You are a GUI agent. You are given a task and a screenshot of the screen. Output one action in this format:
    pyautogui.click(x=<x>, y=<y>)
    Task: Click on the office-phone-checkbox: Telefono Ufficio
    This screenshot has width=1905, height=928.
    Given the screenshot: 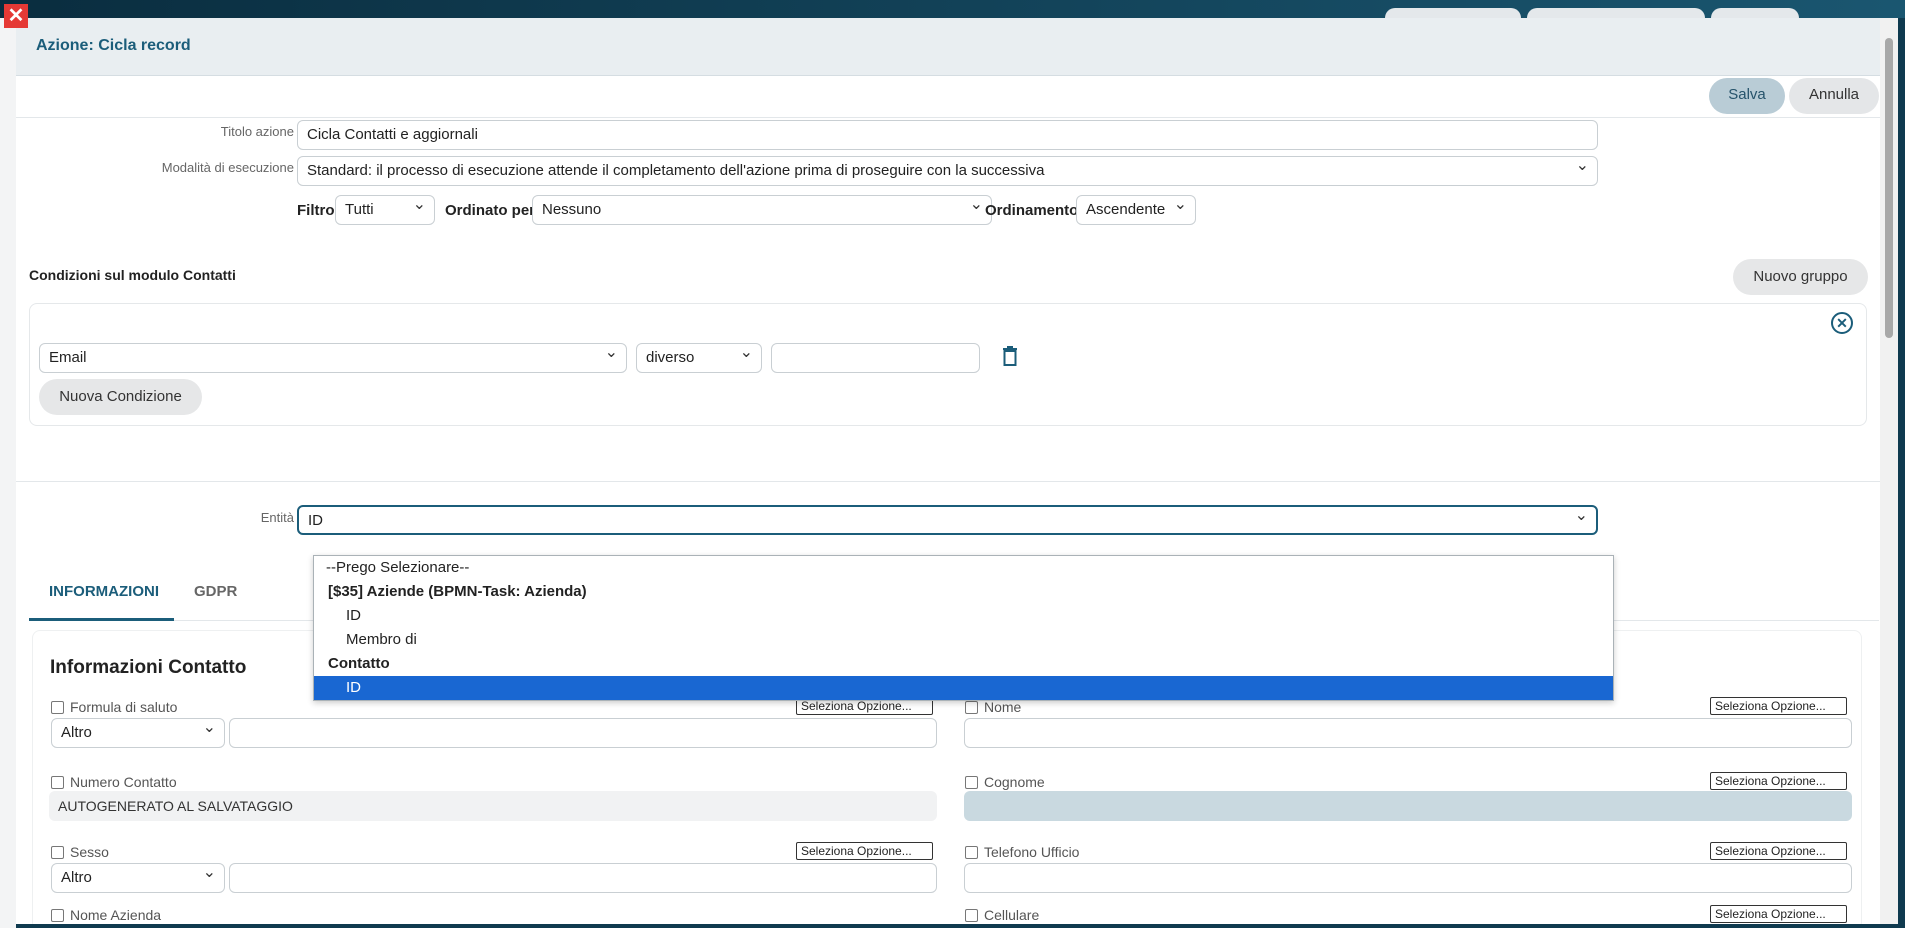 What is the action you would take?
    pyautogui.click(x=1022, y=852)
    